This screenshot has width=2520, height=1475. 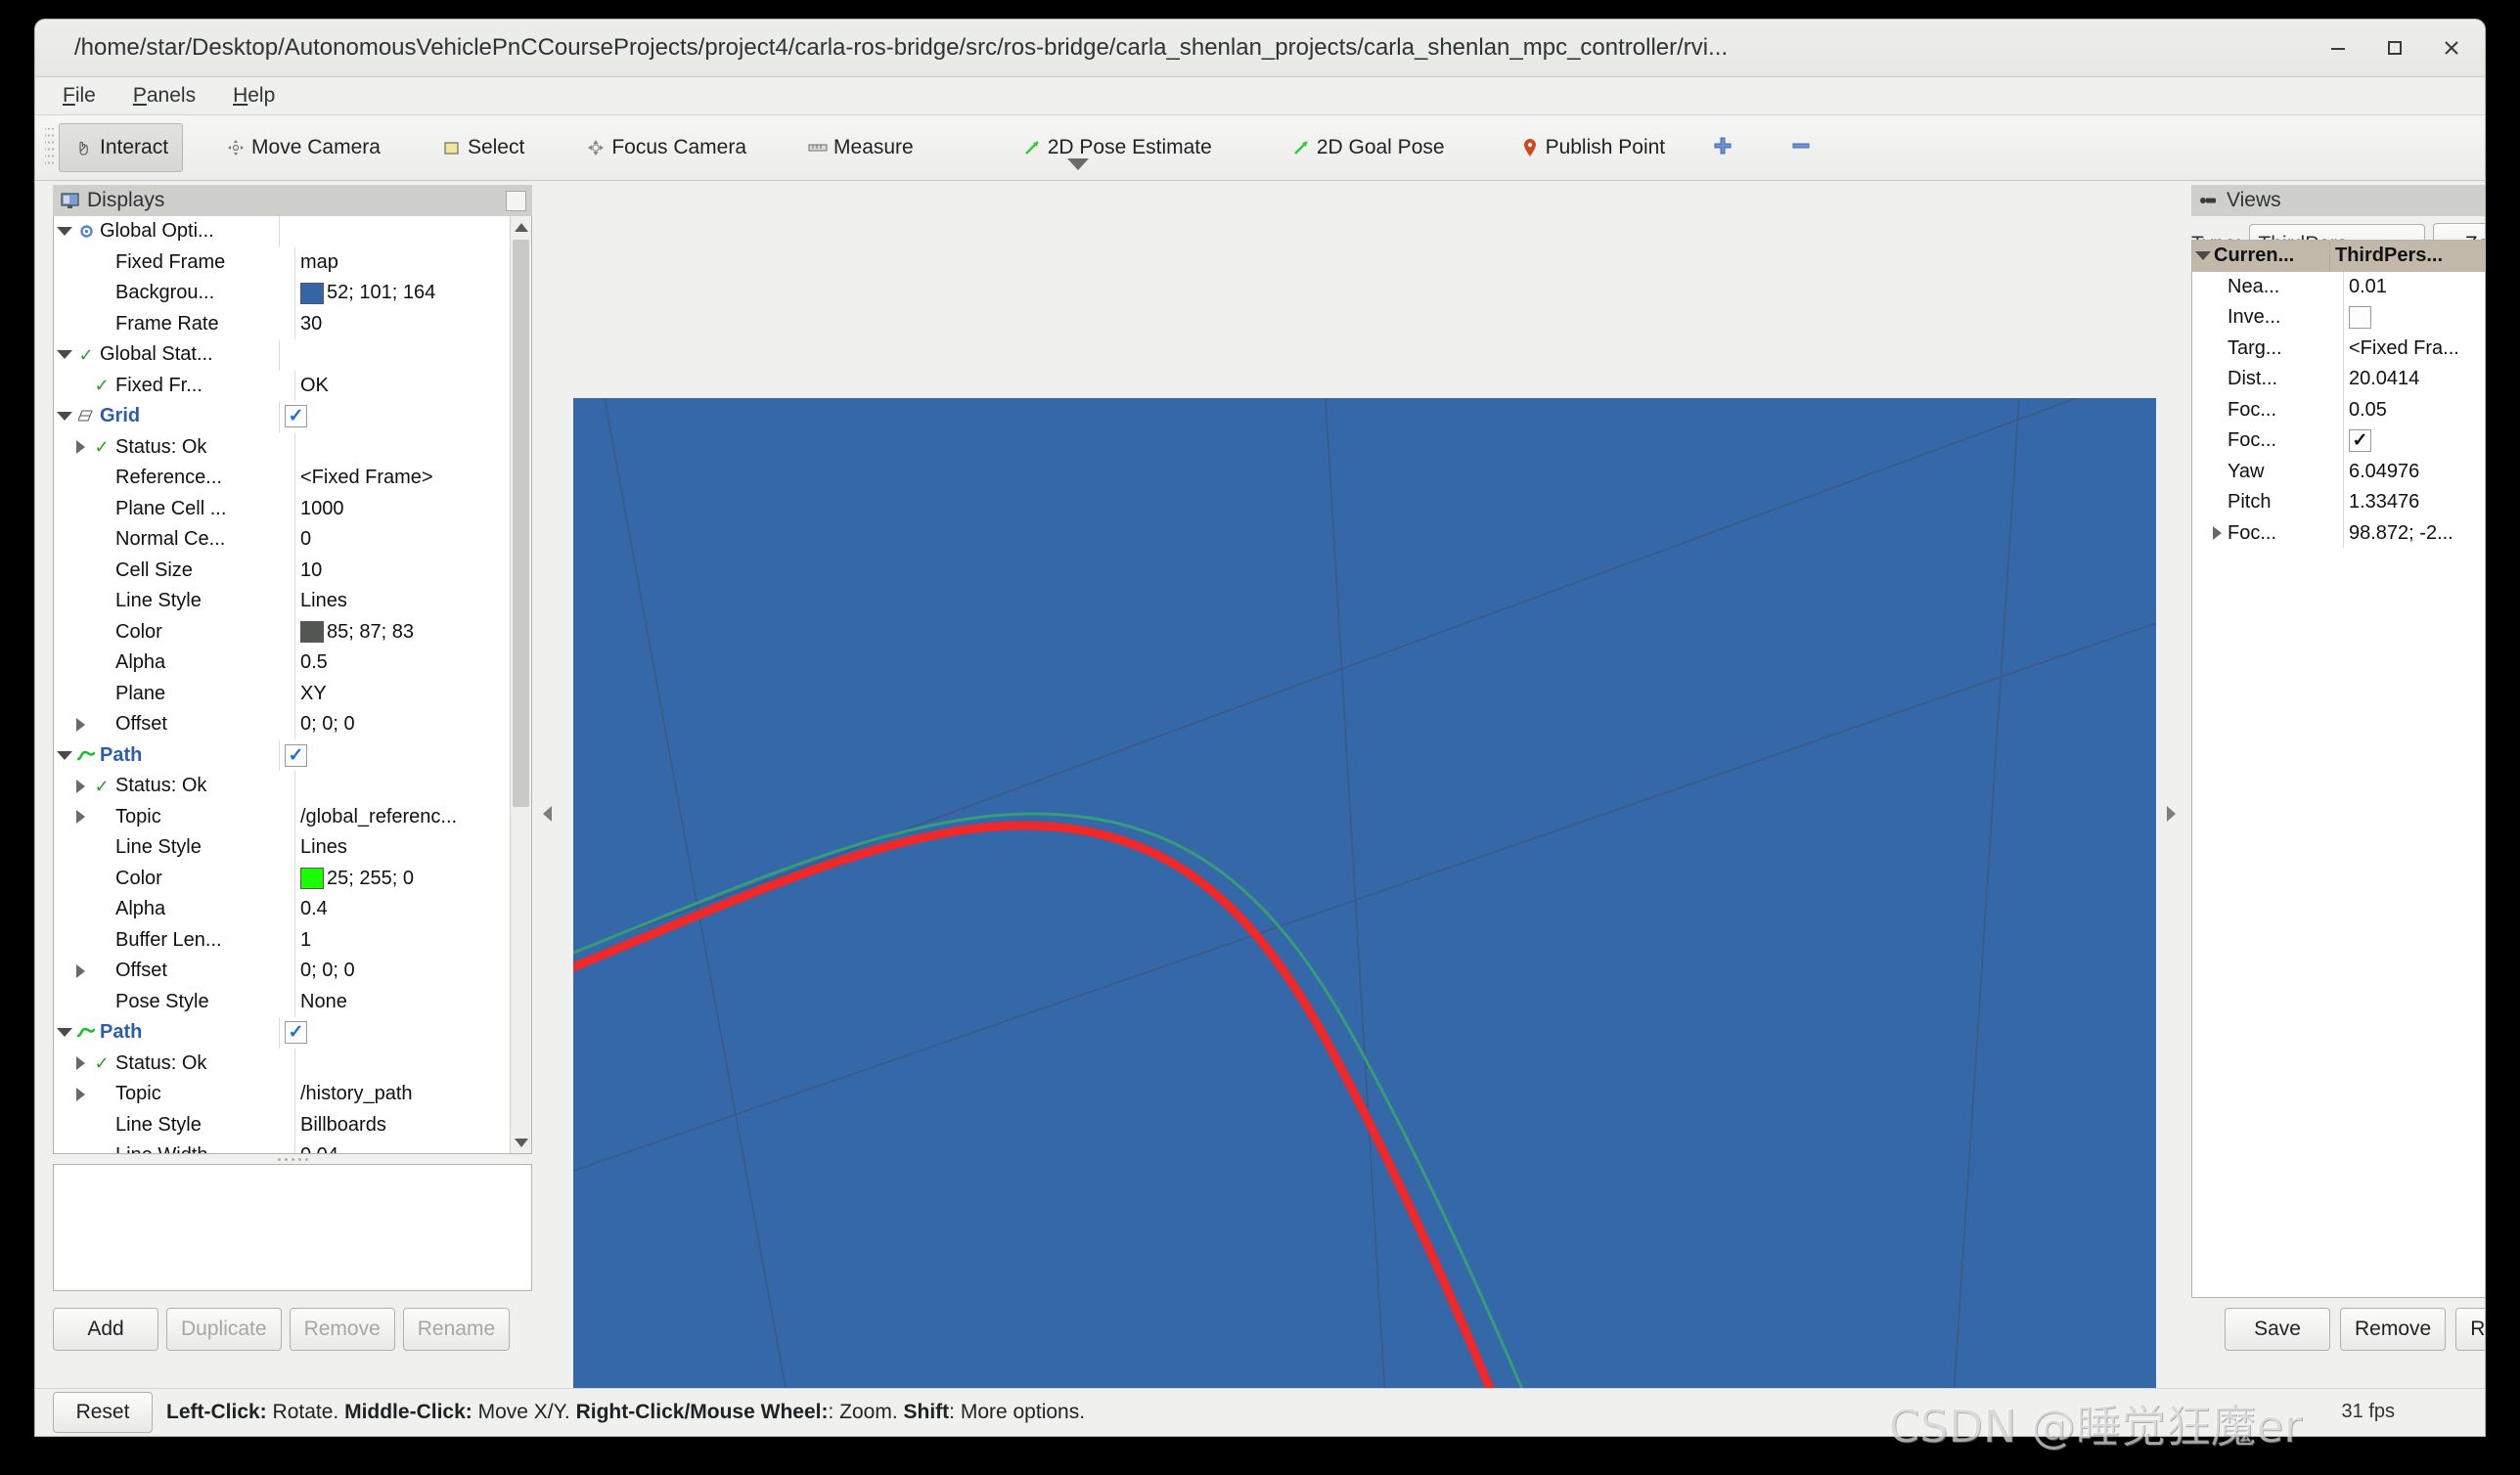 I want to click on scroll-up-icon, so click(x=521, y=227).